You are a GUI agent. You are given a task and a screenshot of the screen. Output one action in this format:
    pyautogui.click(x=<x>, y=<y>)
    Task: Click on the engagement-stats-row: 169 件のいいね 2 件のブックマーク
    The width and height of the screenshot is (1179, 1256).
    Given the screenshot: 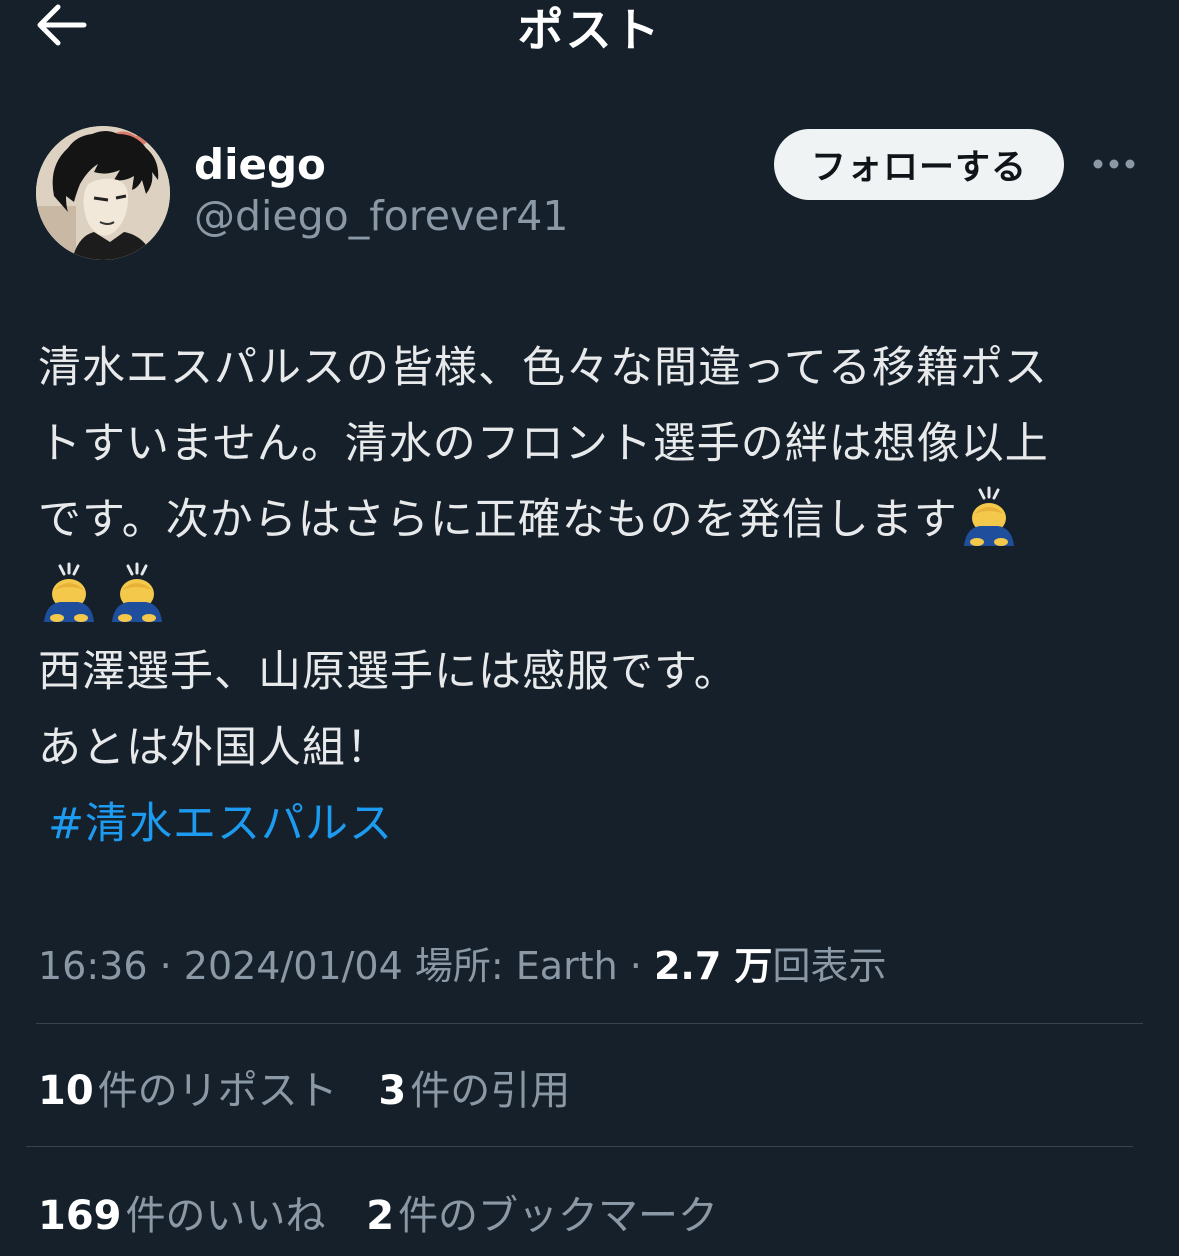 What is the action you would take?
    pyautogui.click(x=392, y=1212)
    